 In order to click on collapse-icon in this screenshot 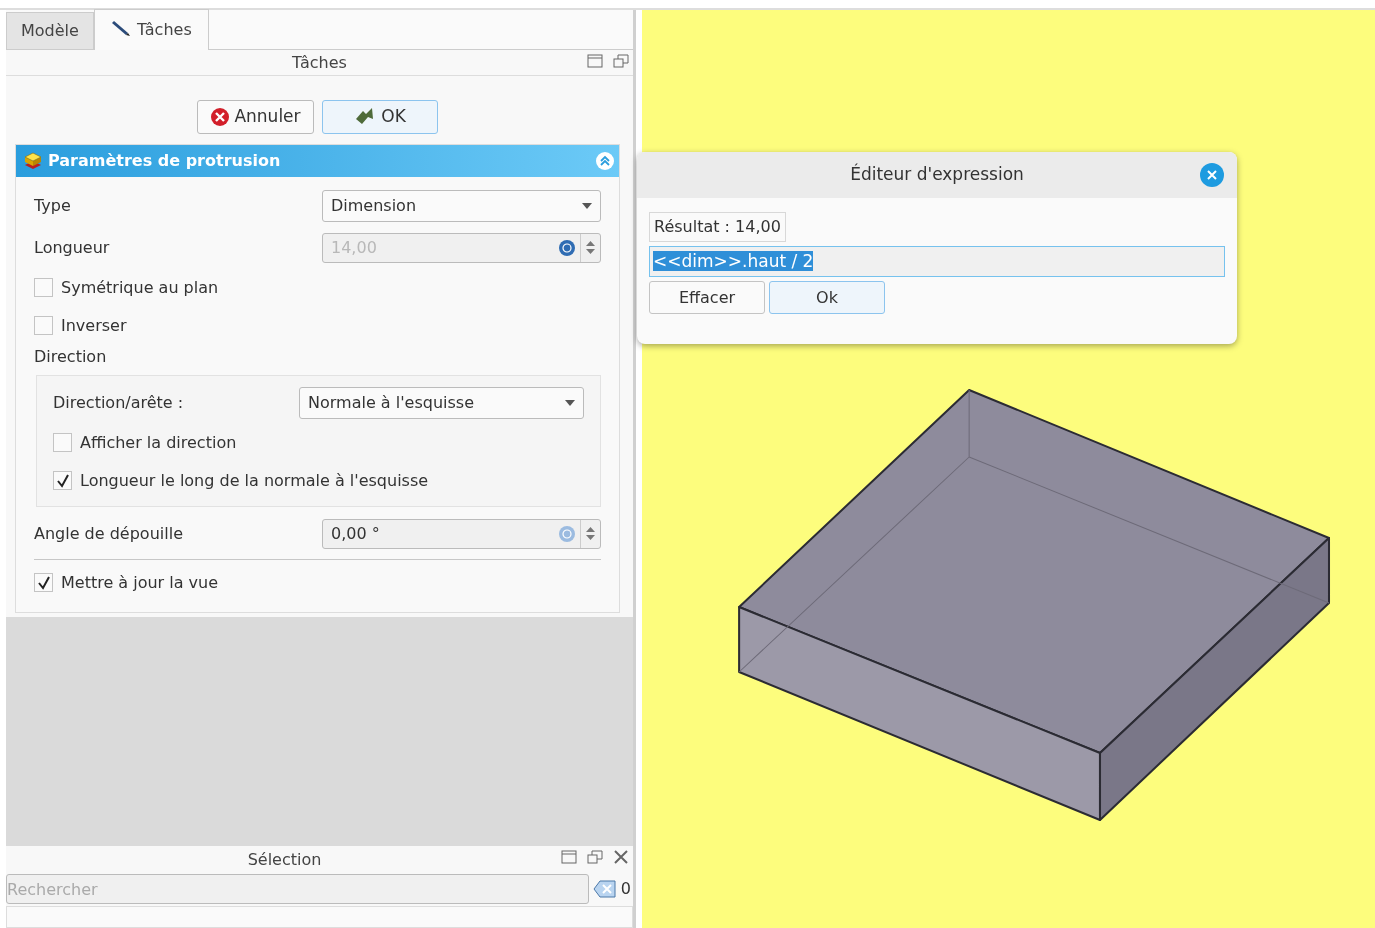, I will do `click(605, 160)`.